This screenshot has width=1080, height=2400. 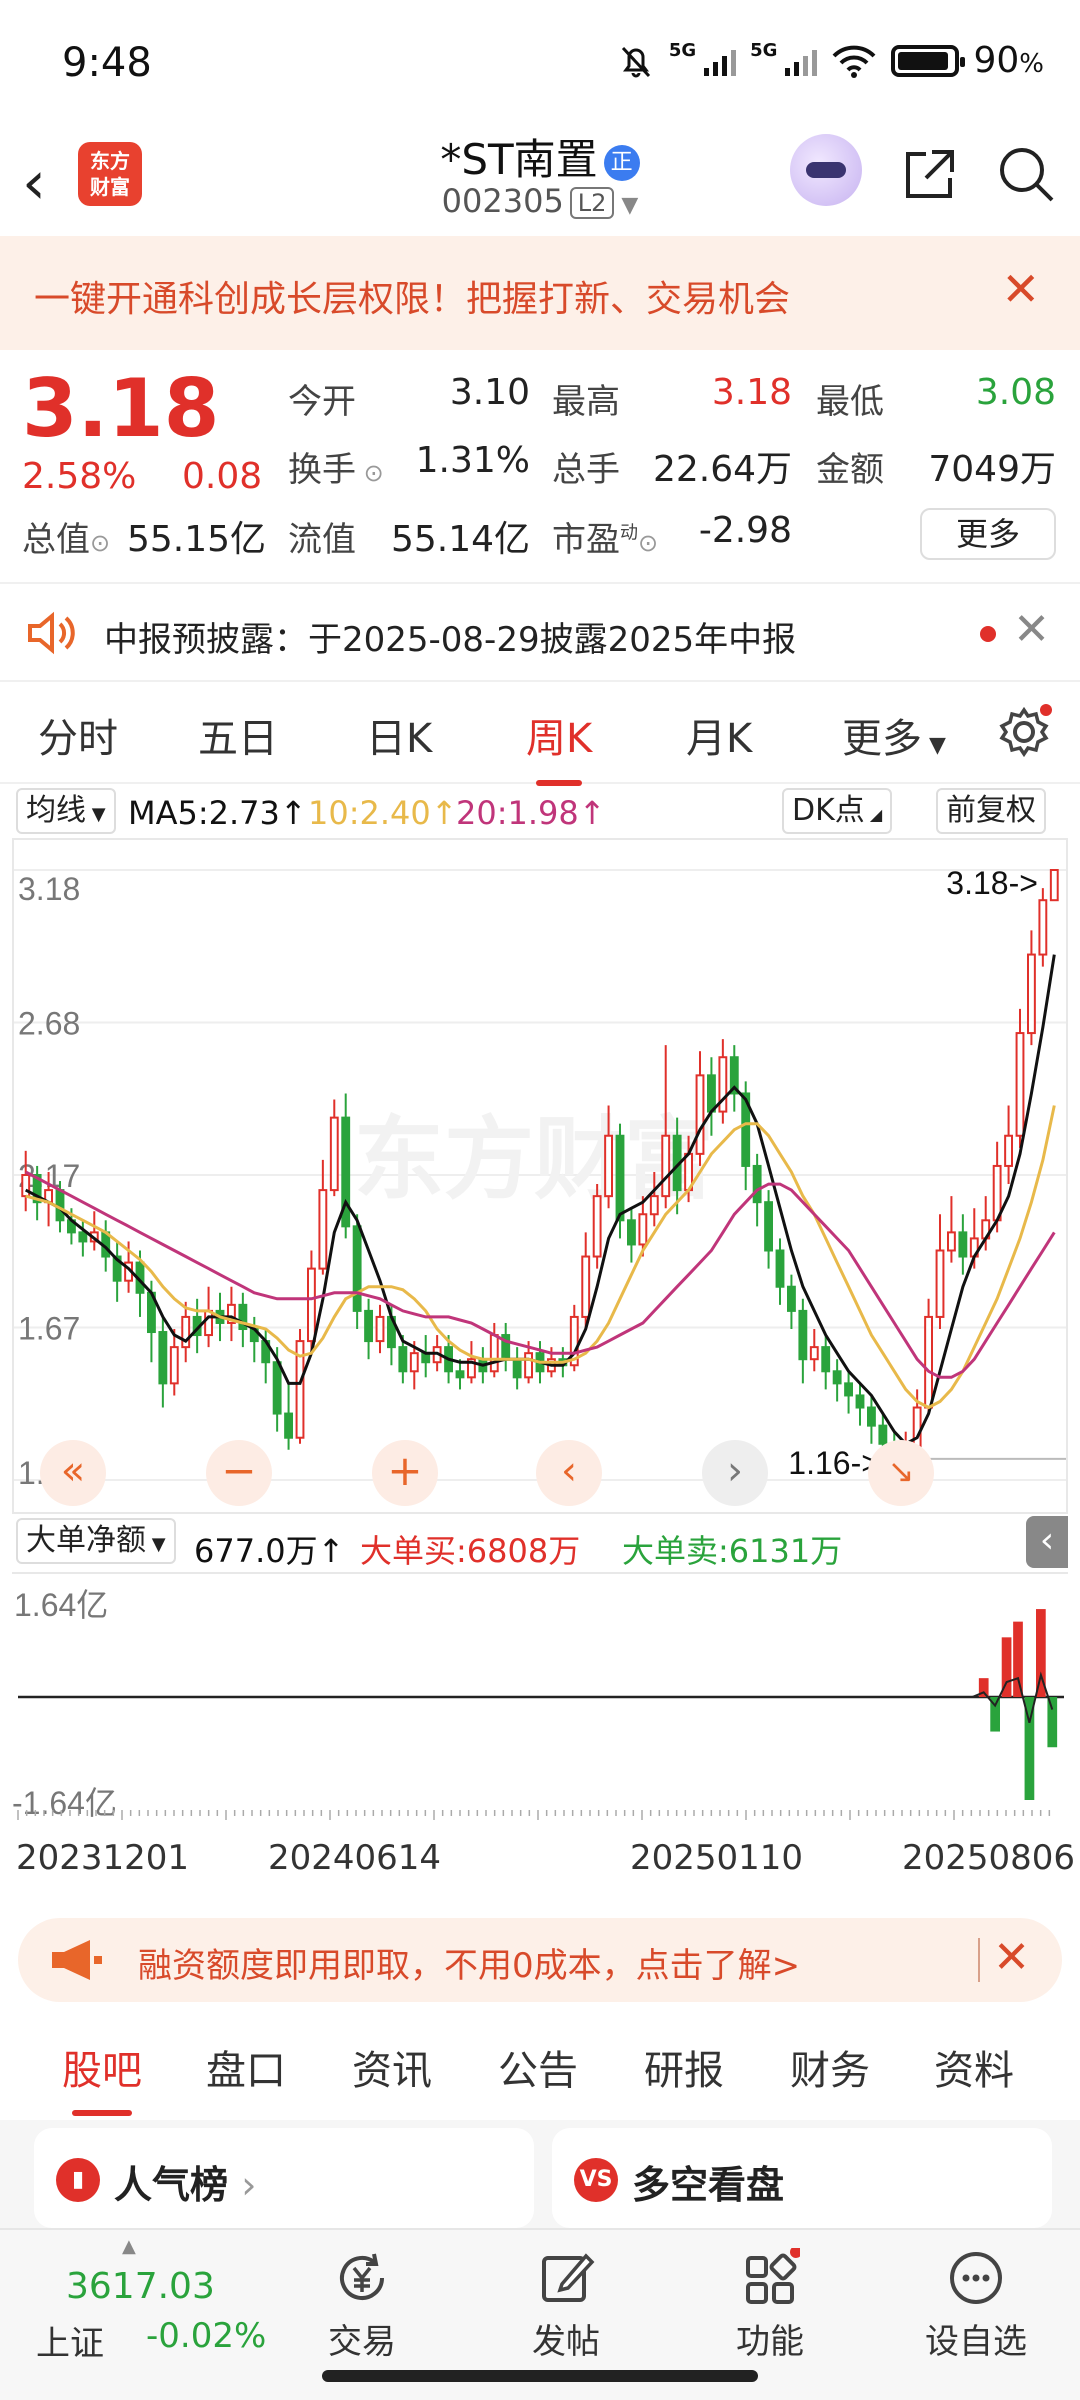 What do you see at coordinates (988, 534) in the screenshot?
I see `more-quote-button: 更多` at bounding box center [988, 534].